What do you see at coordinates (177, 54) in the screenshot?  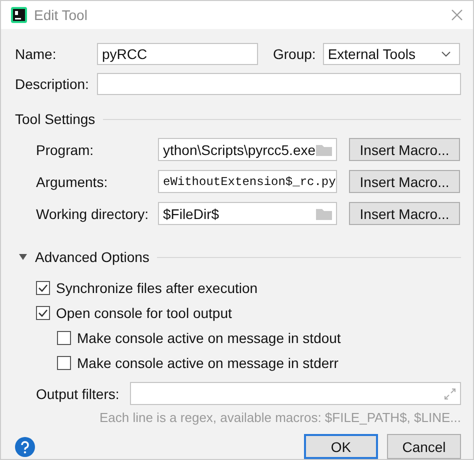 I see `name-field: pyRCC` at bounding box center [177, 54].